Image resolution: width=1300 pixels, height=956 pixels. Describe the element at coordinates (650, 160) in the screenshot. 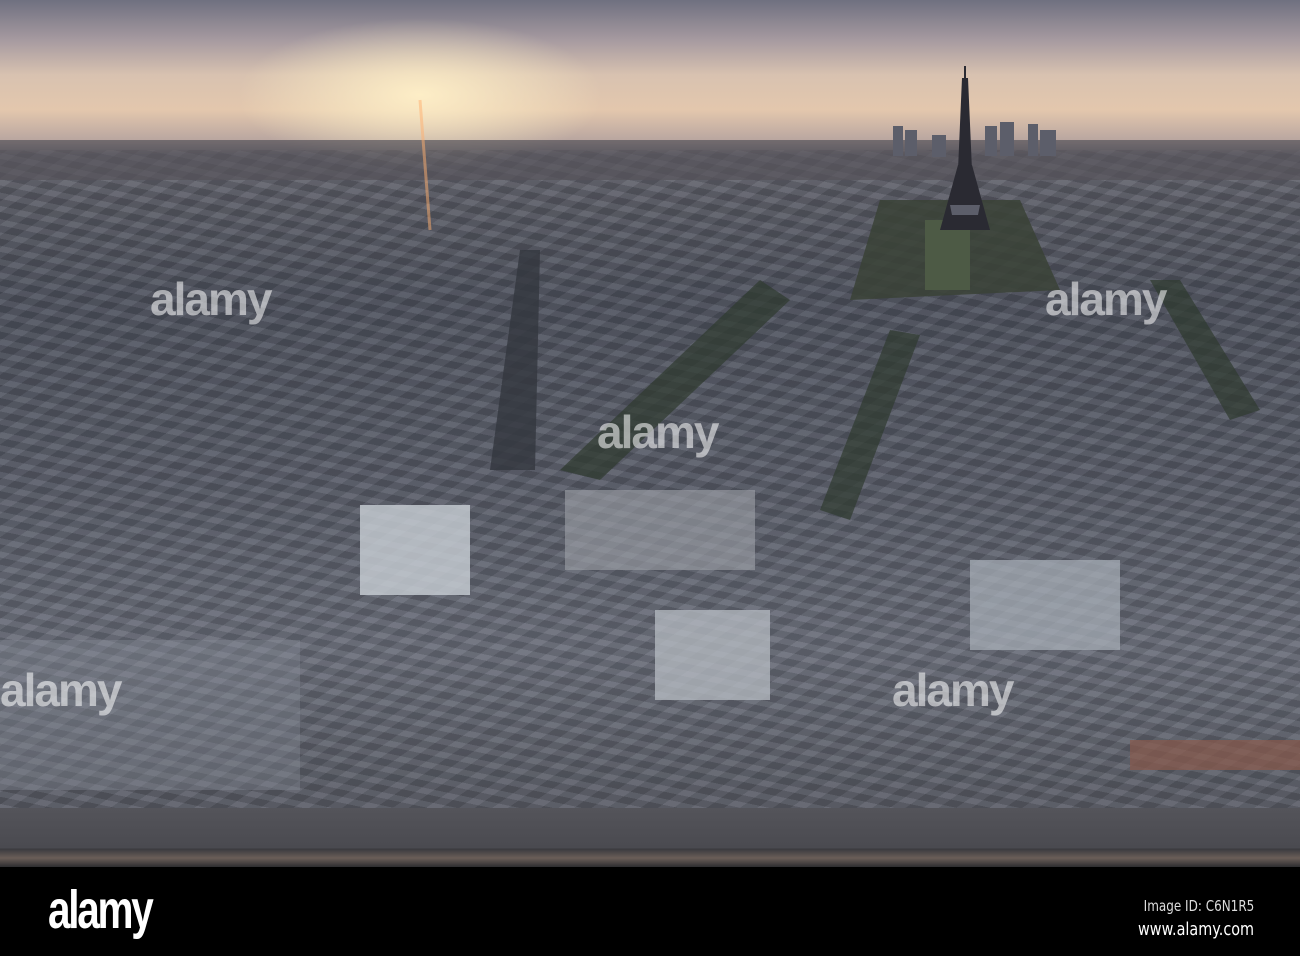

I see `horizon-hills` at that location.